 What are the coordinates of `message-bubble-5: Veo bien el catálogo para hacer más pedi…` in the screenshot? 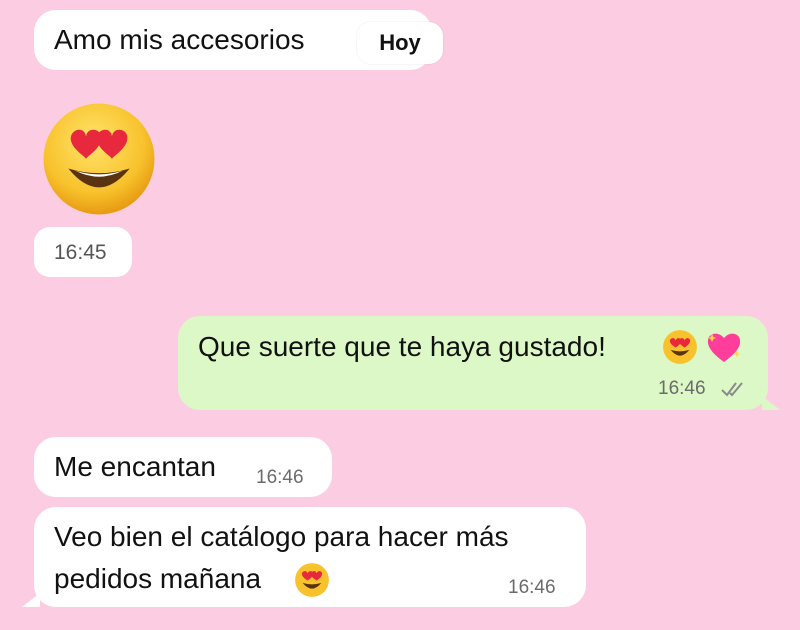 It's located at (310, 557).